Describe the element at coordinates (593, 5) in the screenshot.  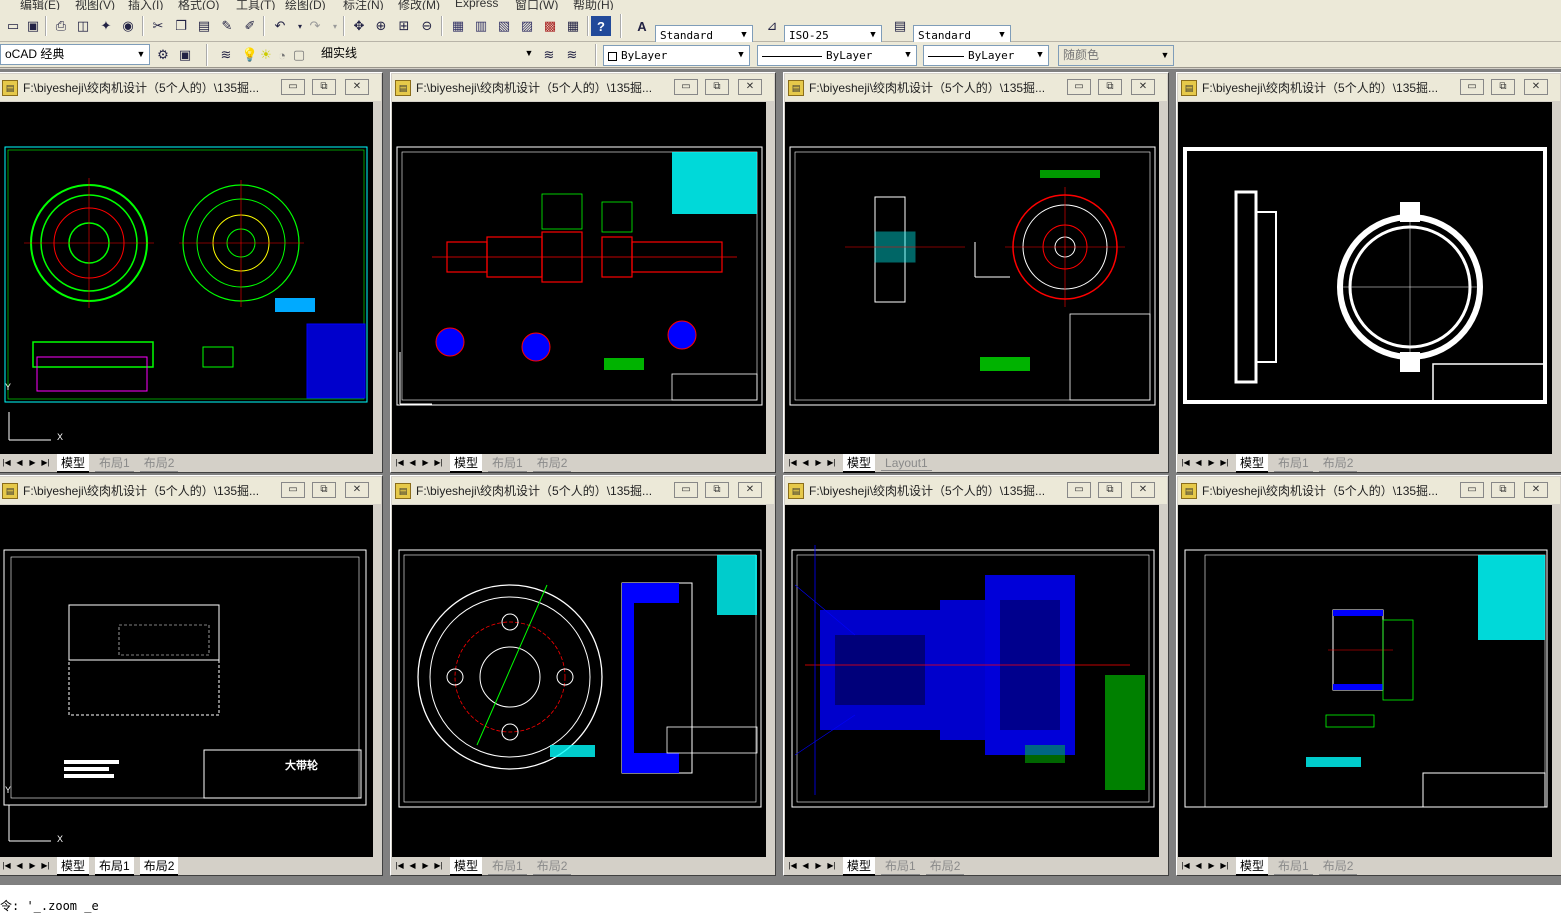
I see `menu-help: 帮助(H)` at that location.